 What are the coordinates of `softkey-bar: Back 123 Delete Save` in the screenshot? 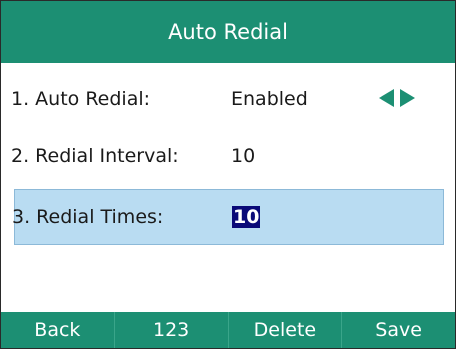 It's located at (228, 330).